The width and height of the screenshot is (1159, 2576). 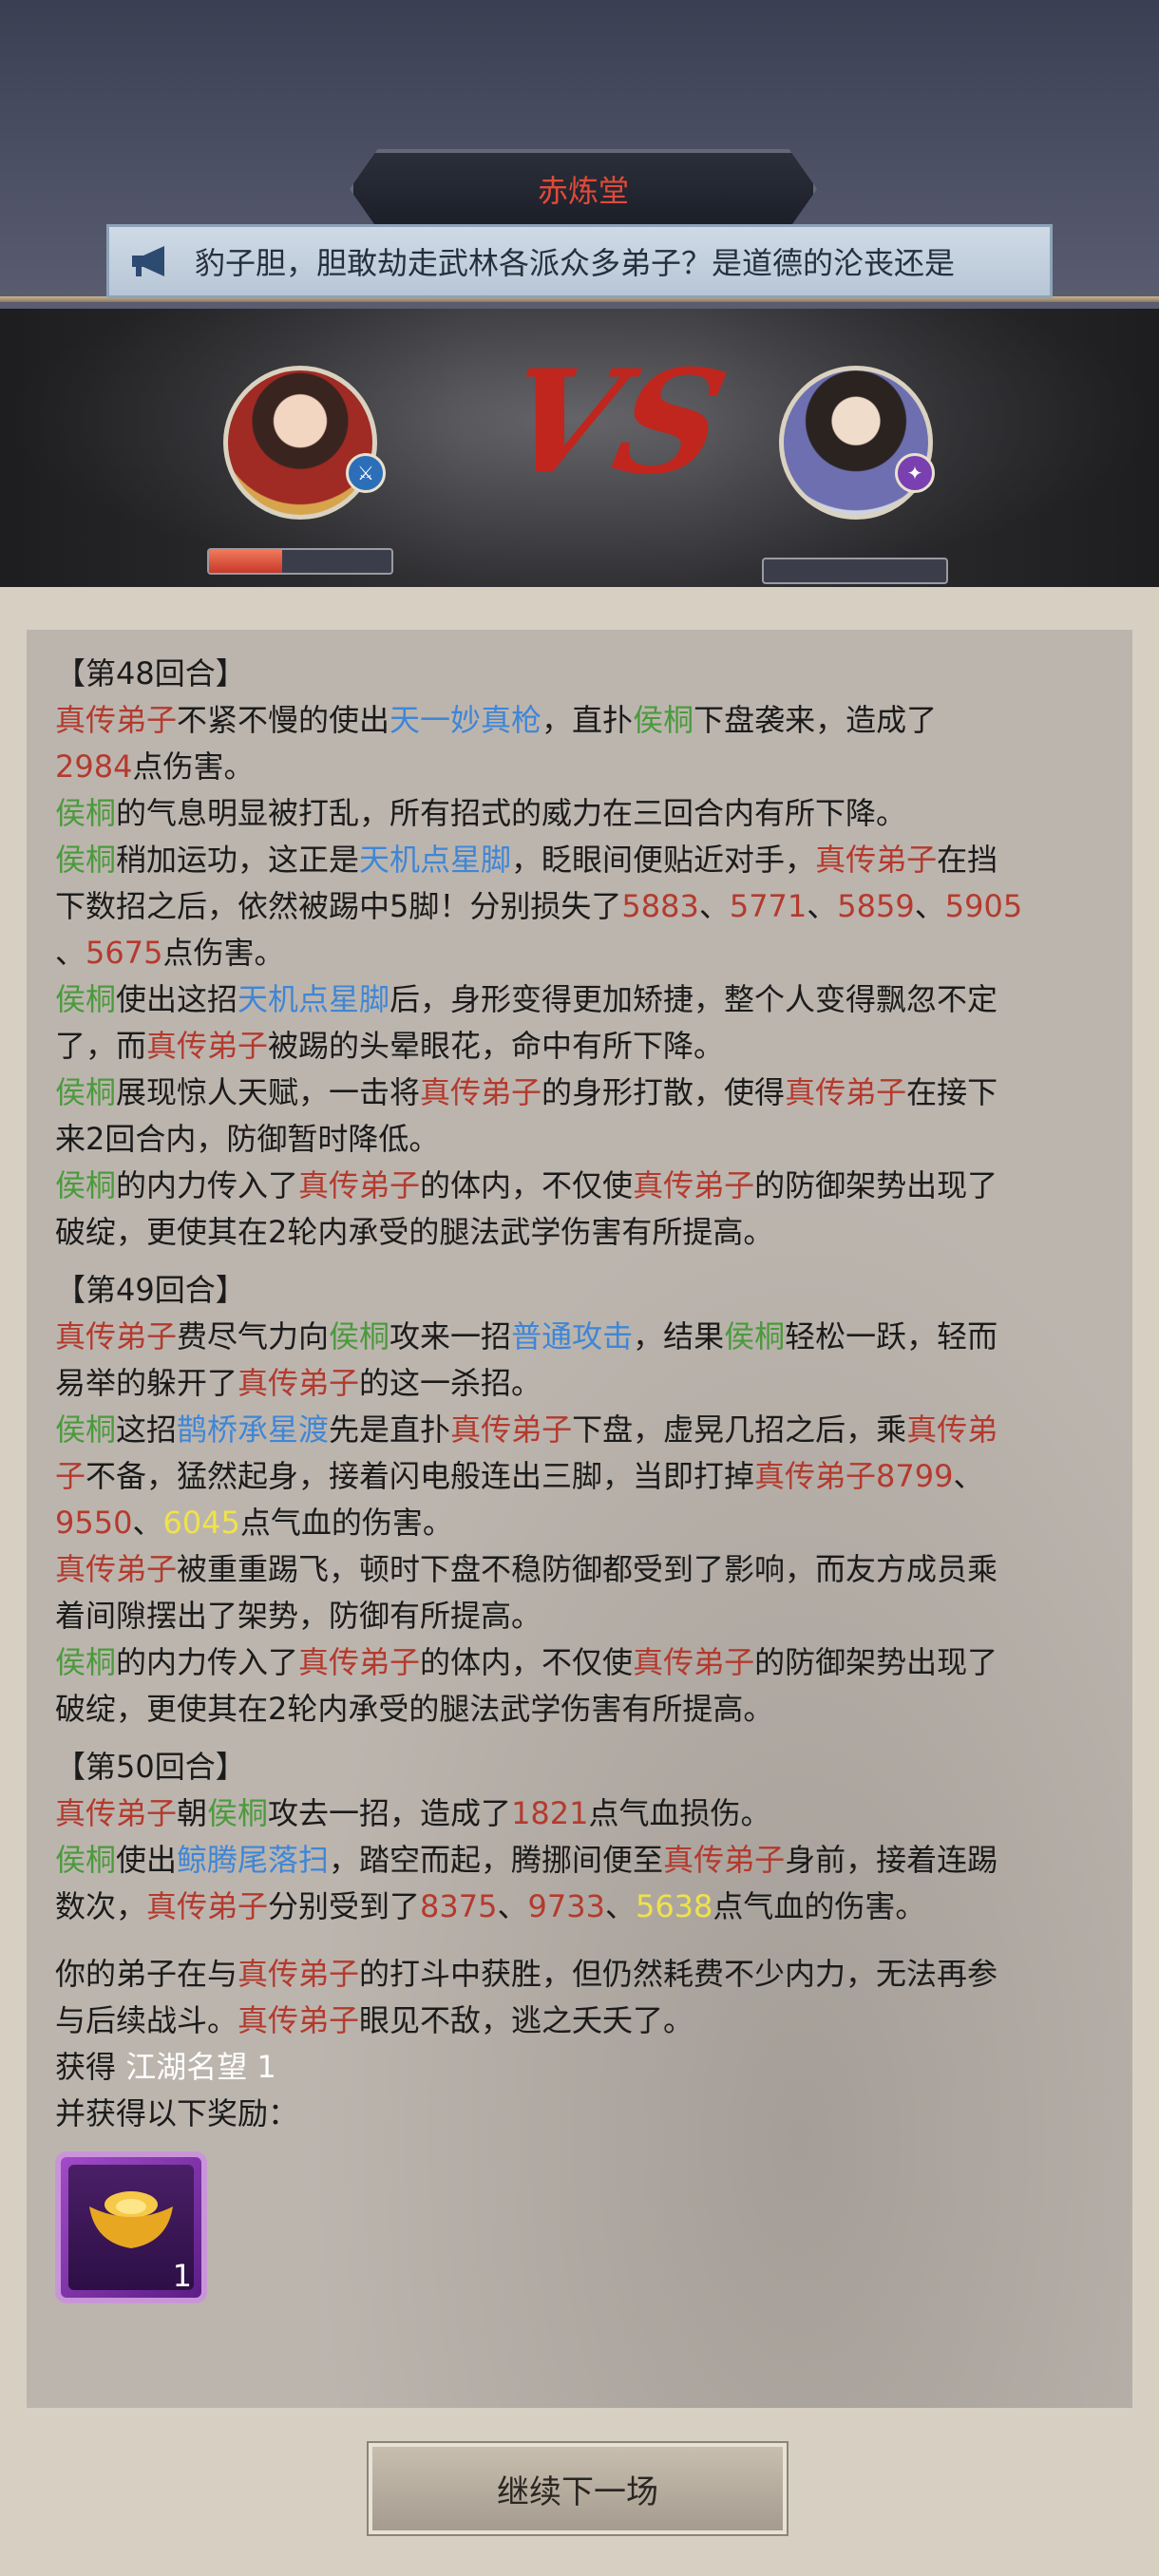 What do you see at coordinates (390, 1813) in the screenshot?
I see `log-segment: 攻去一招，造成了` at bounding box center [390, 1813].